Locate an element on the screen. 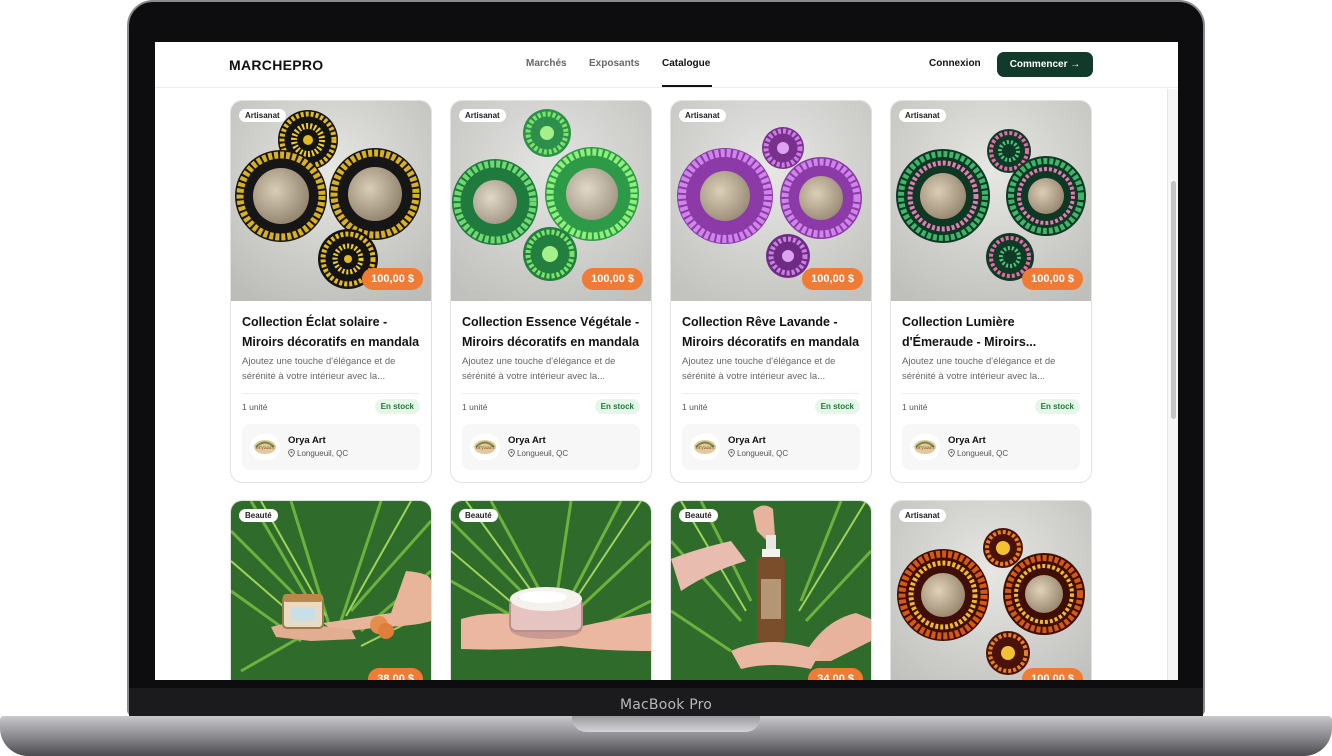 This screenshot has height=756, width=1332. product-card: Beauté 38,00 $ is located at coordinates (331, 590).